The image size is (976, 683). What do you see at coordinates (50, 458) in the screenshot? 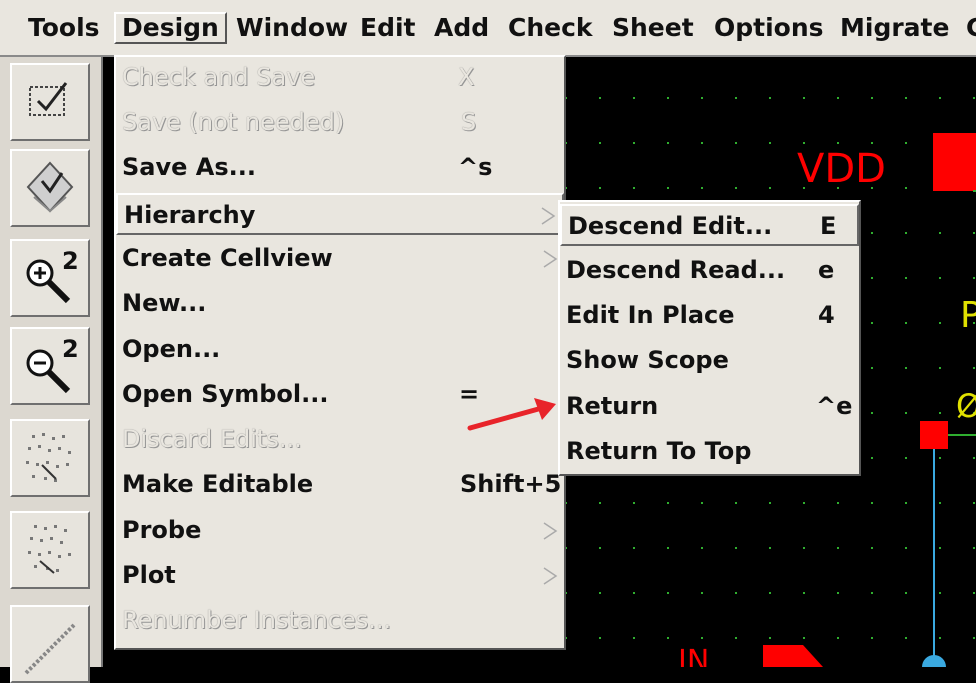
I see `stretch-icon` at bounding box center [50, 458].